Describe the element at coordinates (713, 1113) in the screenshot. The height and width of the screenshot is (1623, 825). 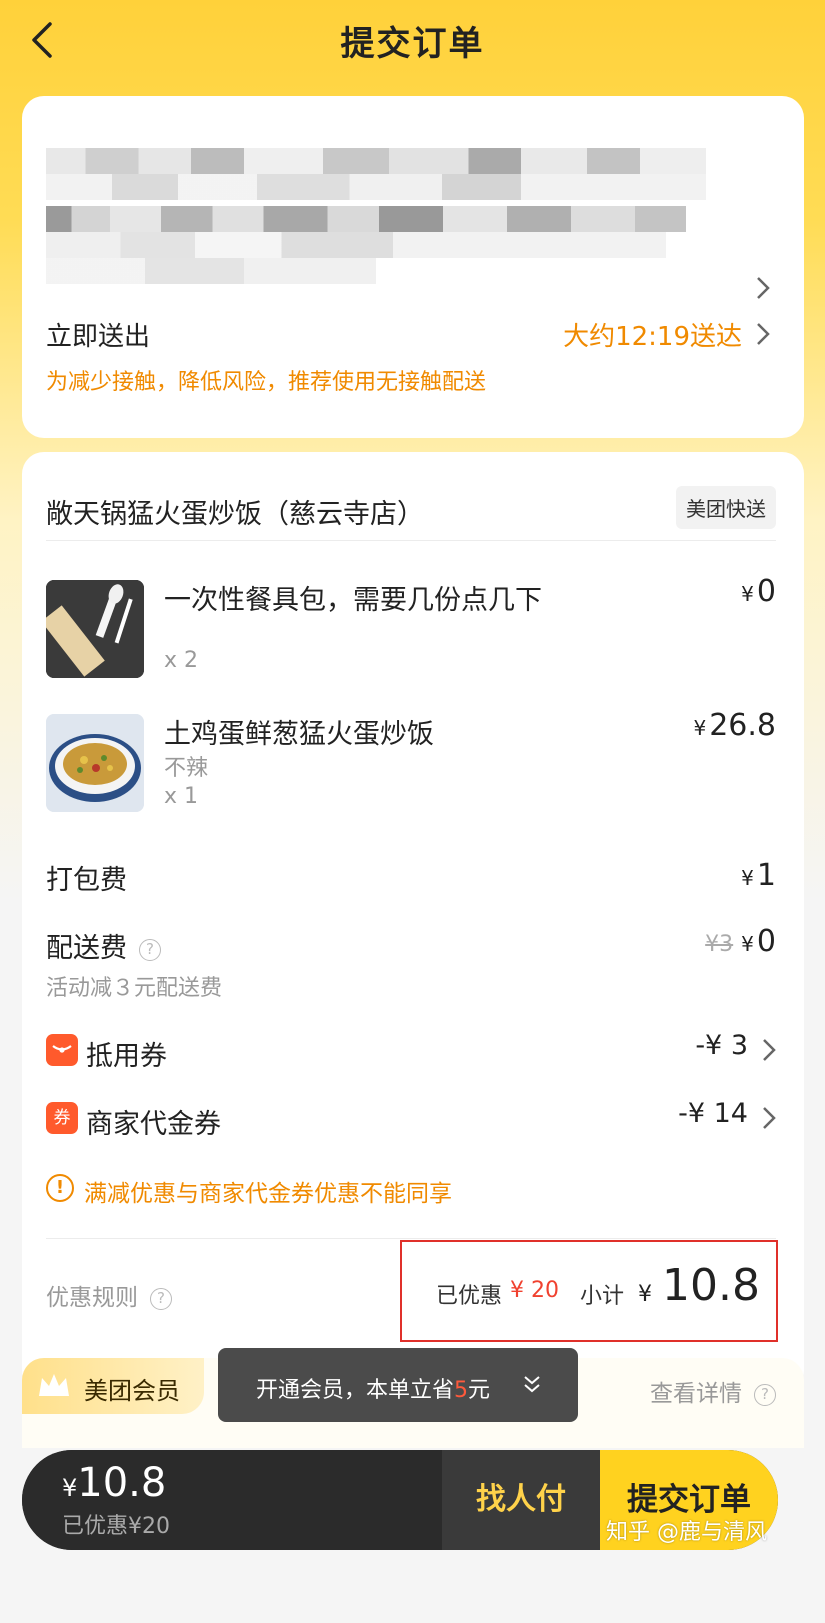
I see `voucher-value: -¥ 14` at that location.